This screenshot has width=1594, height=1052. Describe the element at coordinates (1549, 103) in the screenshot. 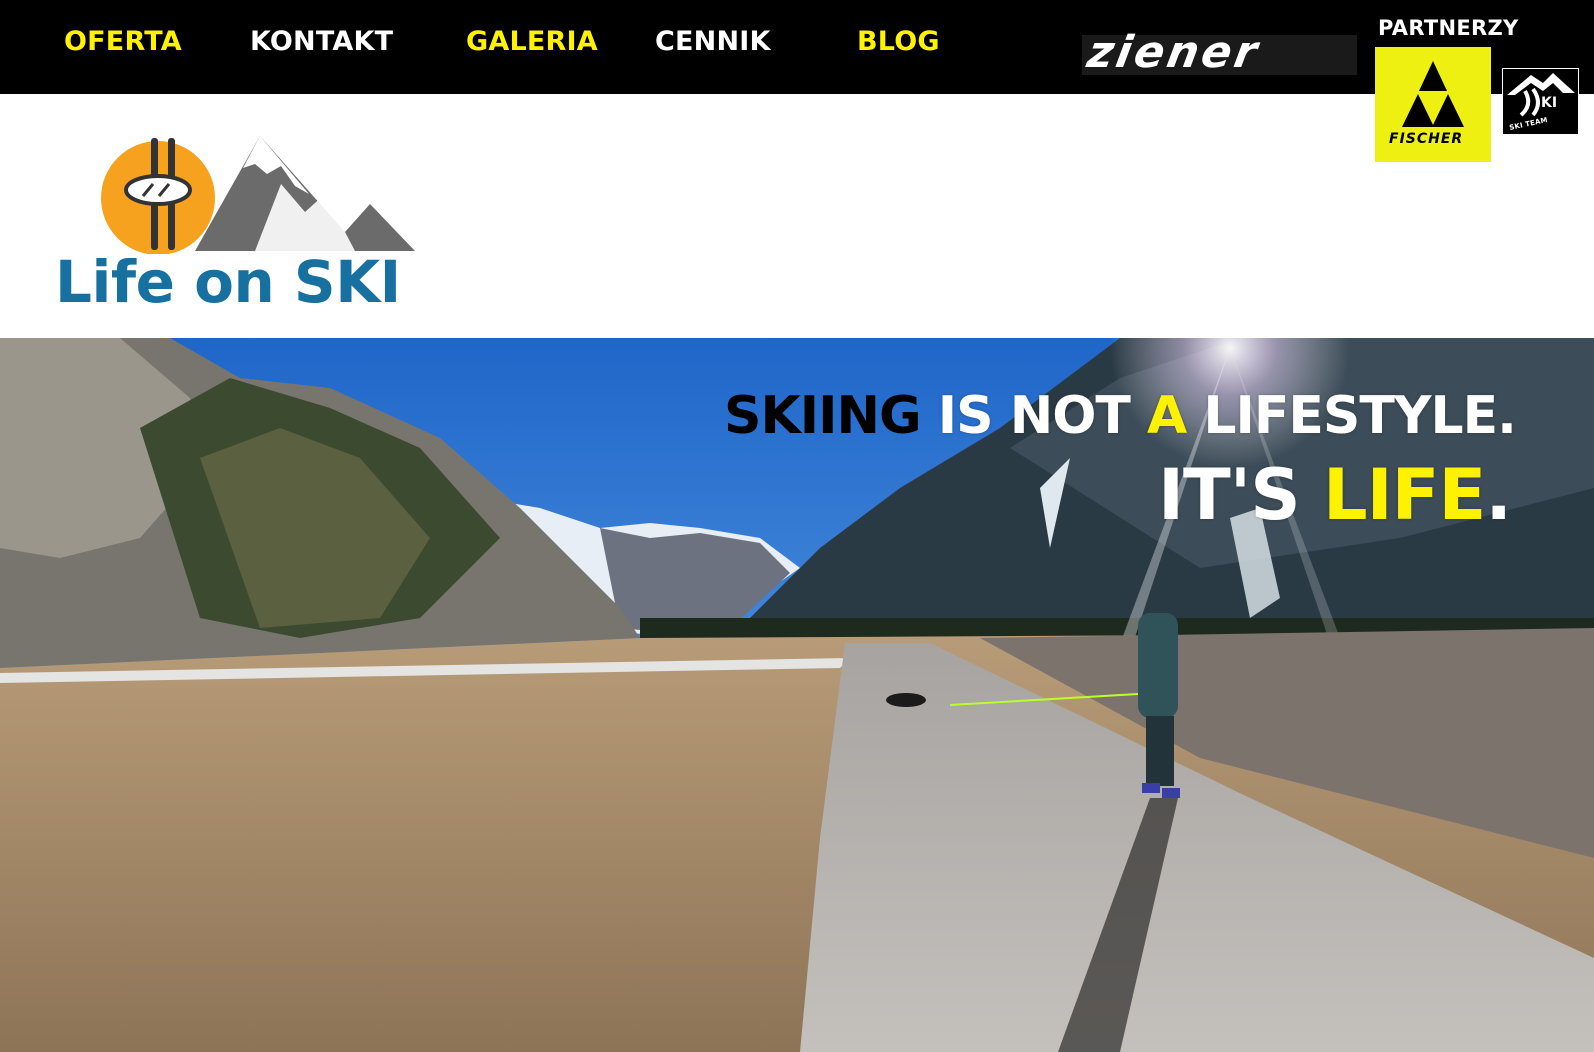

I see `svg-text: KI` at that location.